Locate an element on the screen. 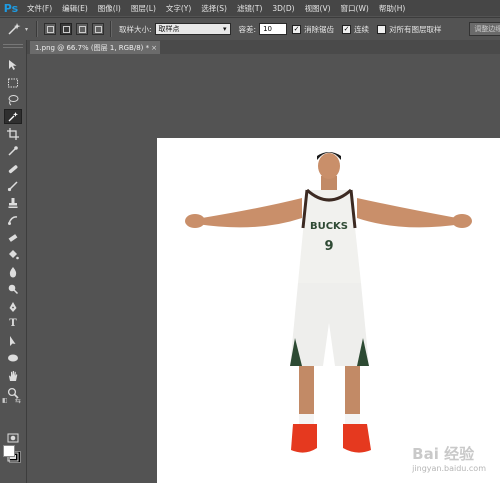 The image size is (500, 483). clone-stamp-tool is located at coordinates (13, 202).